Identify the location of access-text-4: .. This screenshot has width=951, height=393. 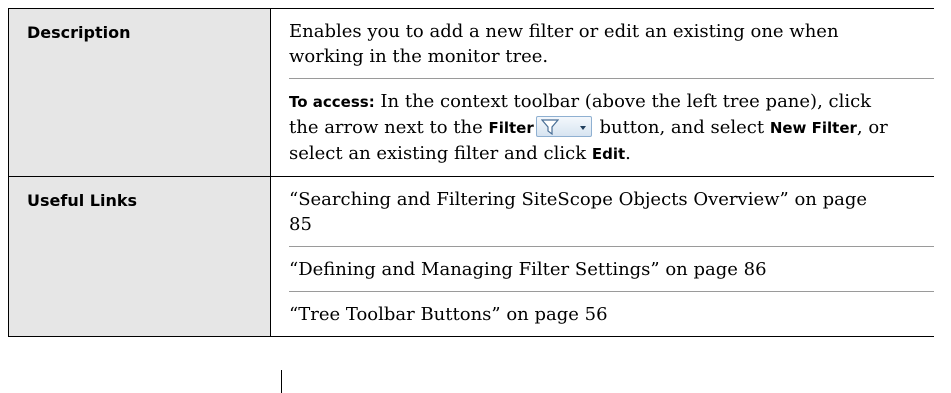
(628, 153).